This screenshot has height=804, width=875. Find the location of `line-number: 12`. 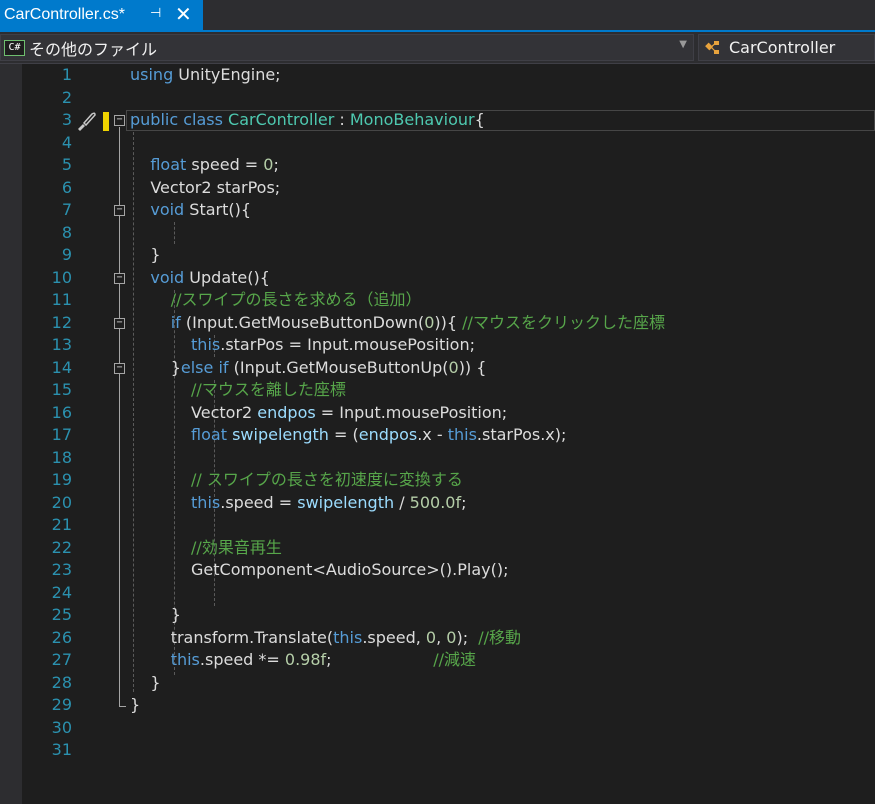

line-number: 12 is located at coordinates (61, 322).